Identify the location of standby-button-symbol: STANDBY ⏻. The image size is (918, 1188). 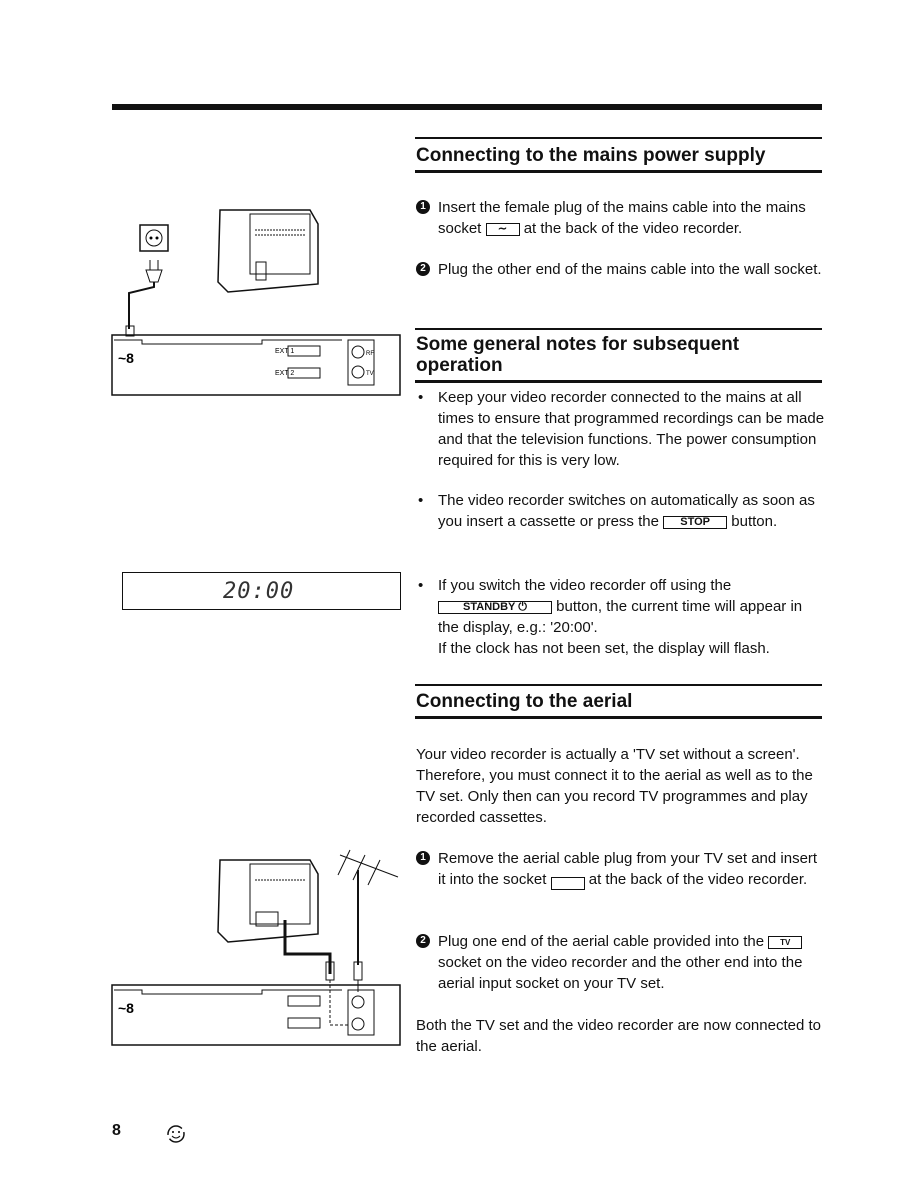
(495, 607).